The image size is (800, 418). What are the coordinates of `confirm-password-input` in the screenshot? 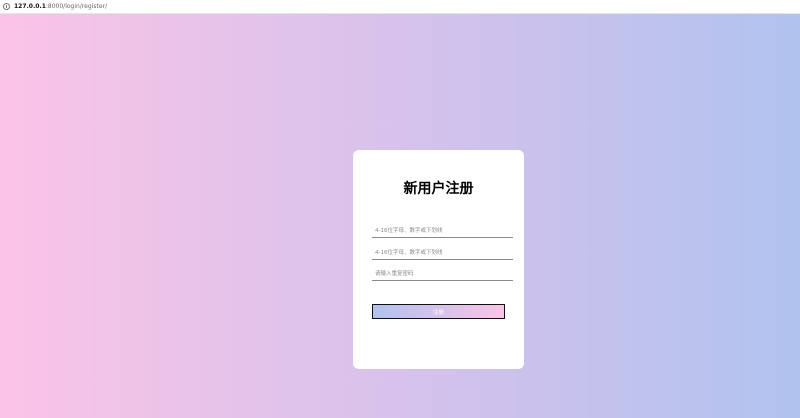 It's located at (442, 274).